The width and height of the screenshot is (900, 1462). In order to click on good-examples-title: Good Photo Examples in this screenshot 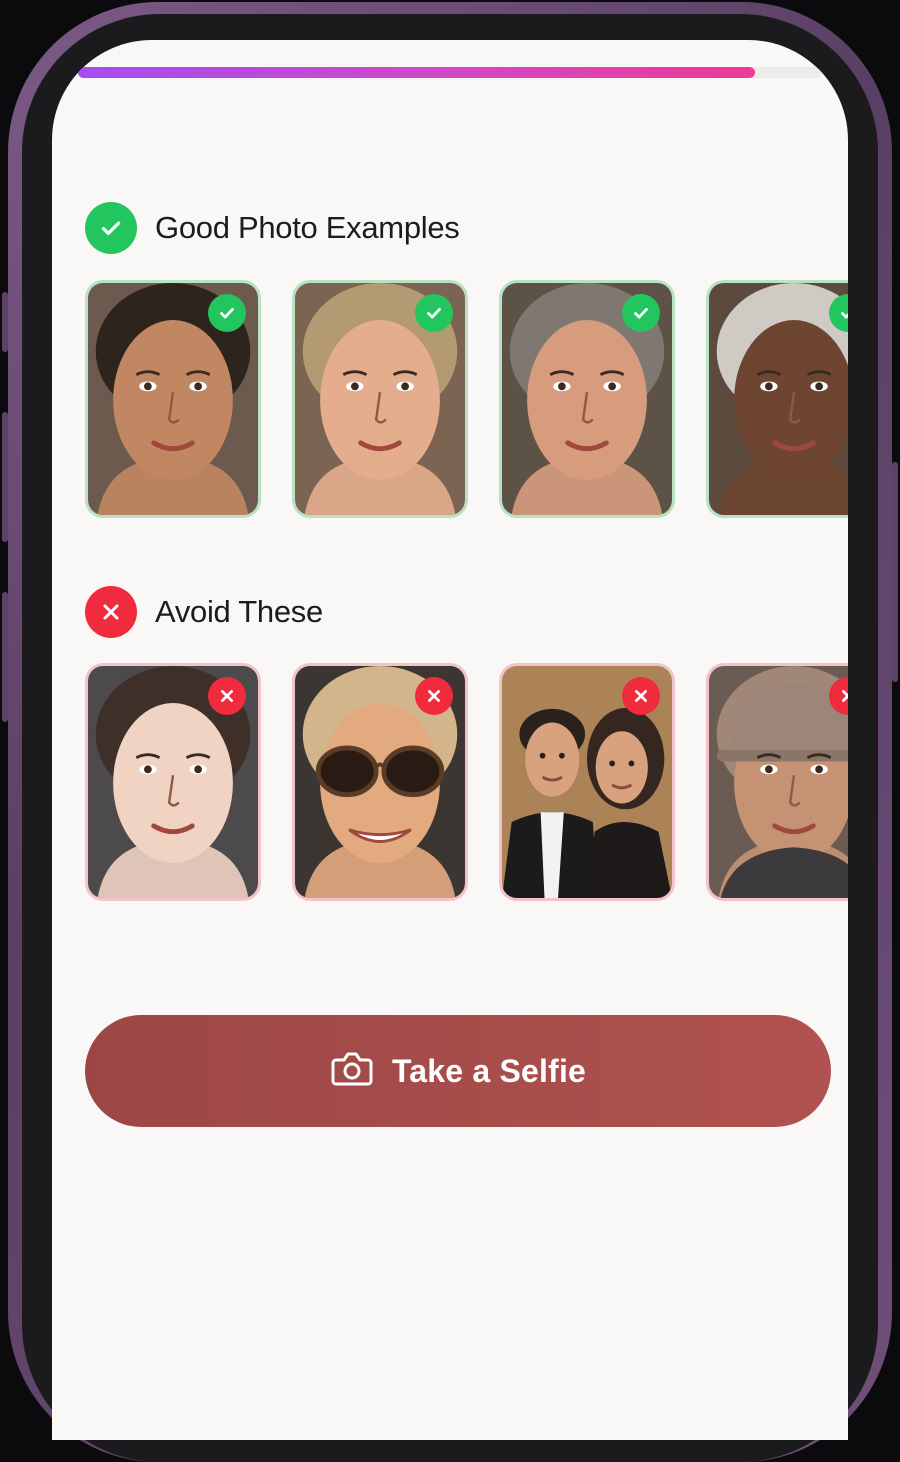, I will do `click(307, 227)`.